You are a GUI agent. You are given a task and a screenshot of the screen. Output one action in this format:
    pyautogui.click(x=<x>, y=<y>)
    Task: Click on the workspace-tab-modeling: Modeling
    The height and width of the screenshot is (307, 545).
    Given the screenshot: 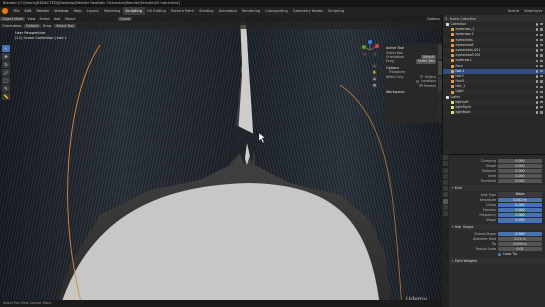 What is the action you would take?
    pyautogui.click(x=111, y=11)
    